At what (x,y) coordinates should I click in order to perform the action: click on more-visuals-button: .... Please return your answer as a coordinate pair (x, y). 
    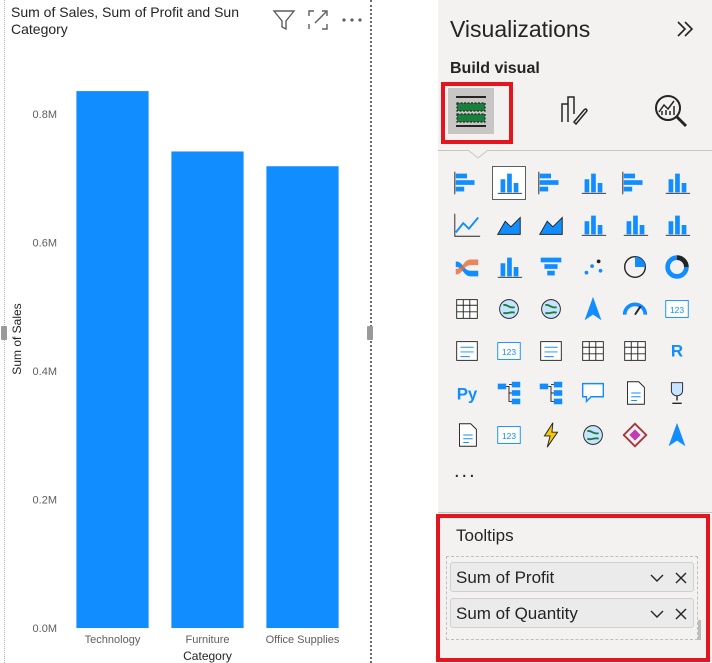
    Looking at the image, I should click on (465, 471).